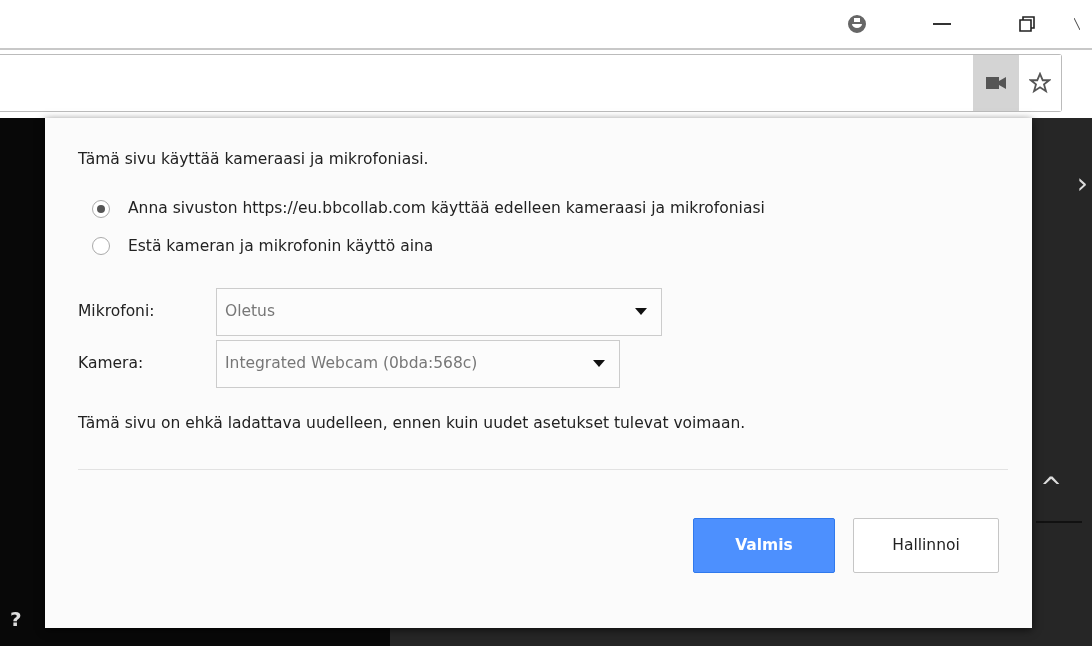 The height and width of the screenshot is (646, 1092). I want to click on dialog-heading: Tämä sivu käyttää kameraasi ja mikrofoniasi., so click(254, 159).